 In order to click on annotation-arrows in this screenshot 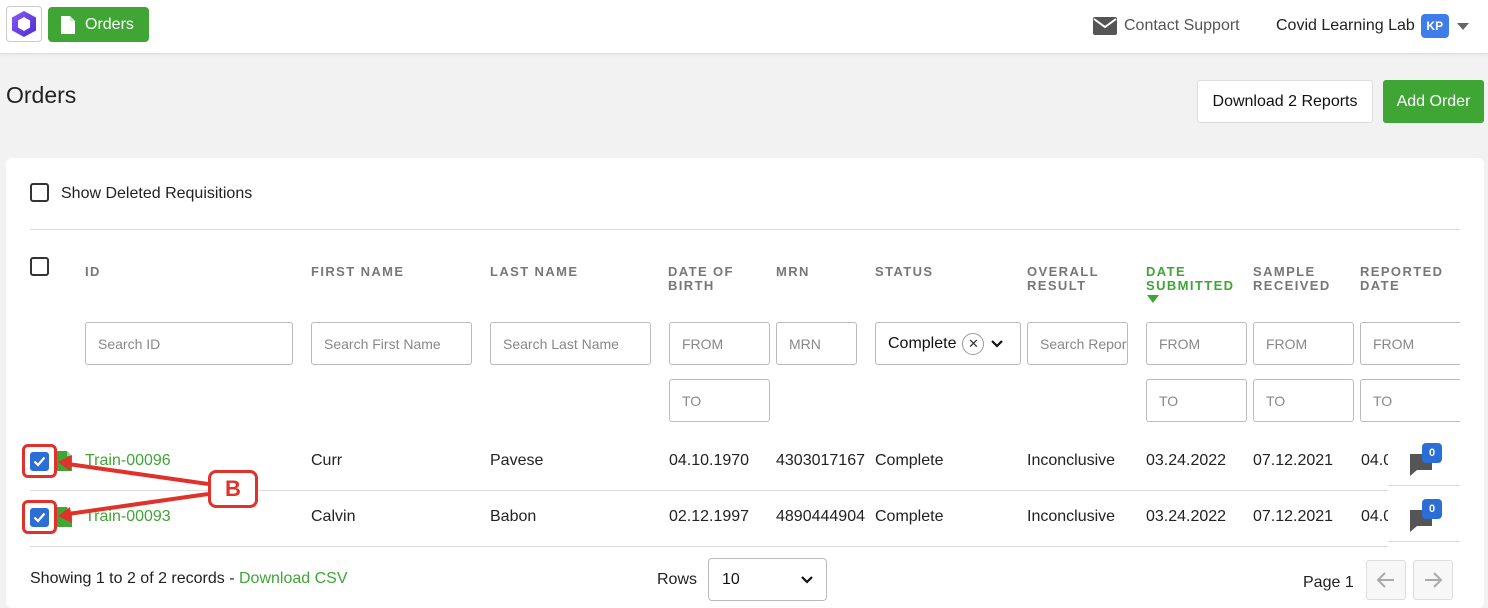, I will do `click(133, 489)`.